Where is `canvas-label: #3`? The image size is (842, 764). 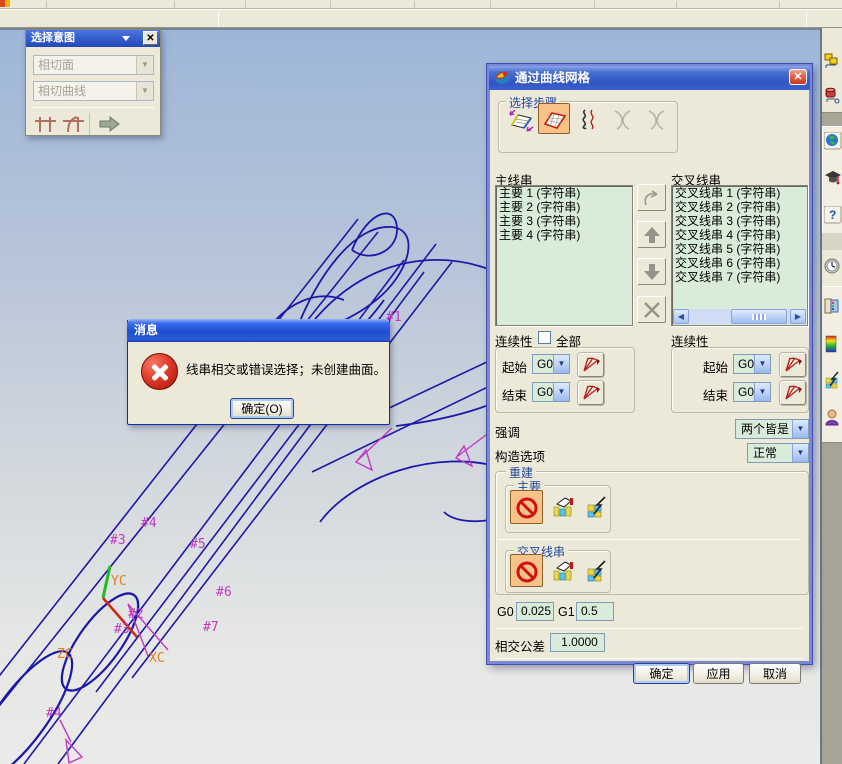
canvas-label: #3 is located at coordinates (118, 540).